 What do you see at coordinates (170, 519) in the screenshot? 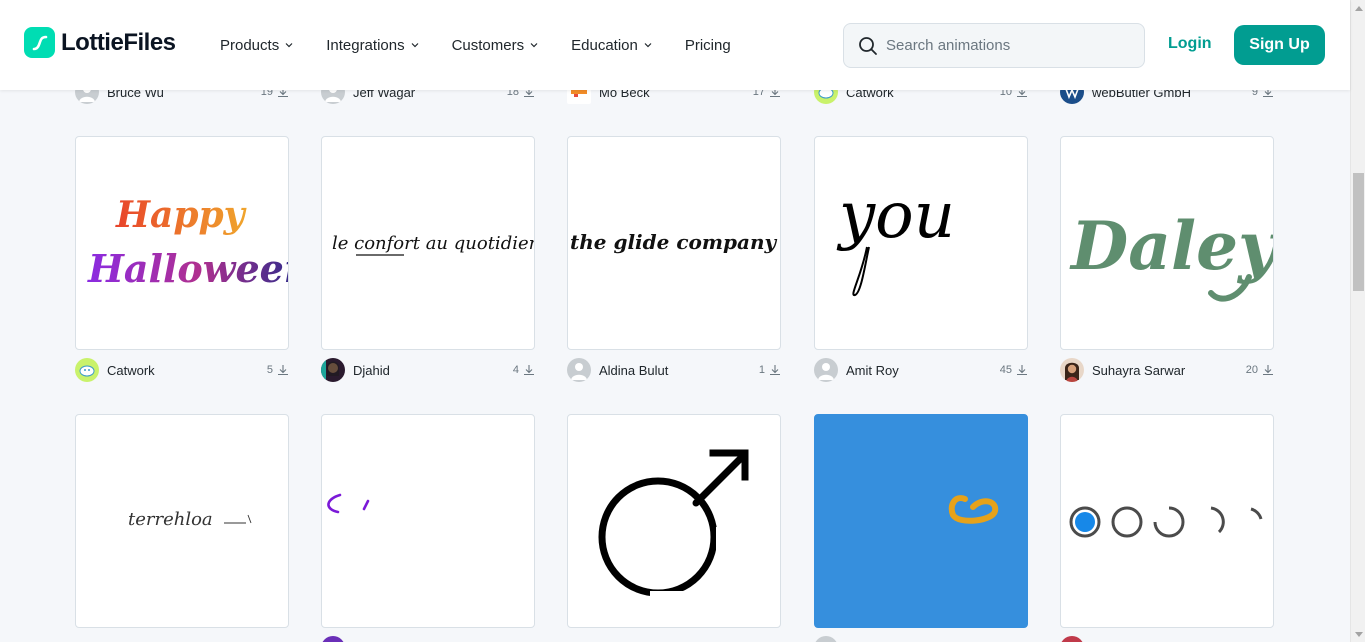
I see `signature-text: terrehloa` at bounding box center [170, 519].